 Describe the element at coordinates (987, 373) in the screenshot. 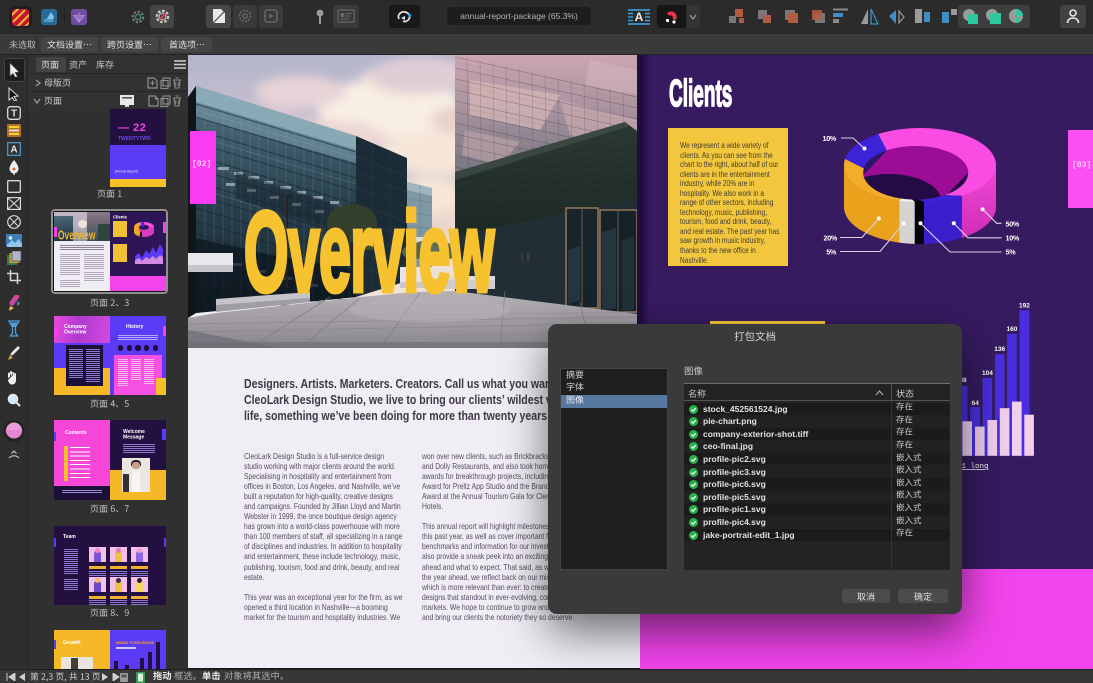

I see `svg-text: 104` at that location.